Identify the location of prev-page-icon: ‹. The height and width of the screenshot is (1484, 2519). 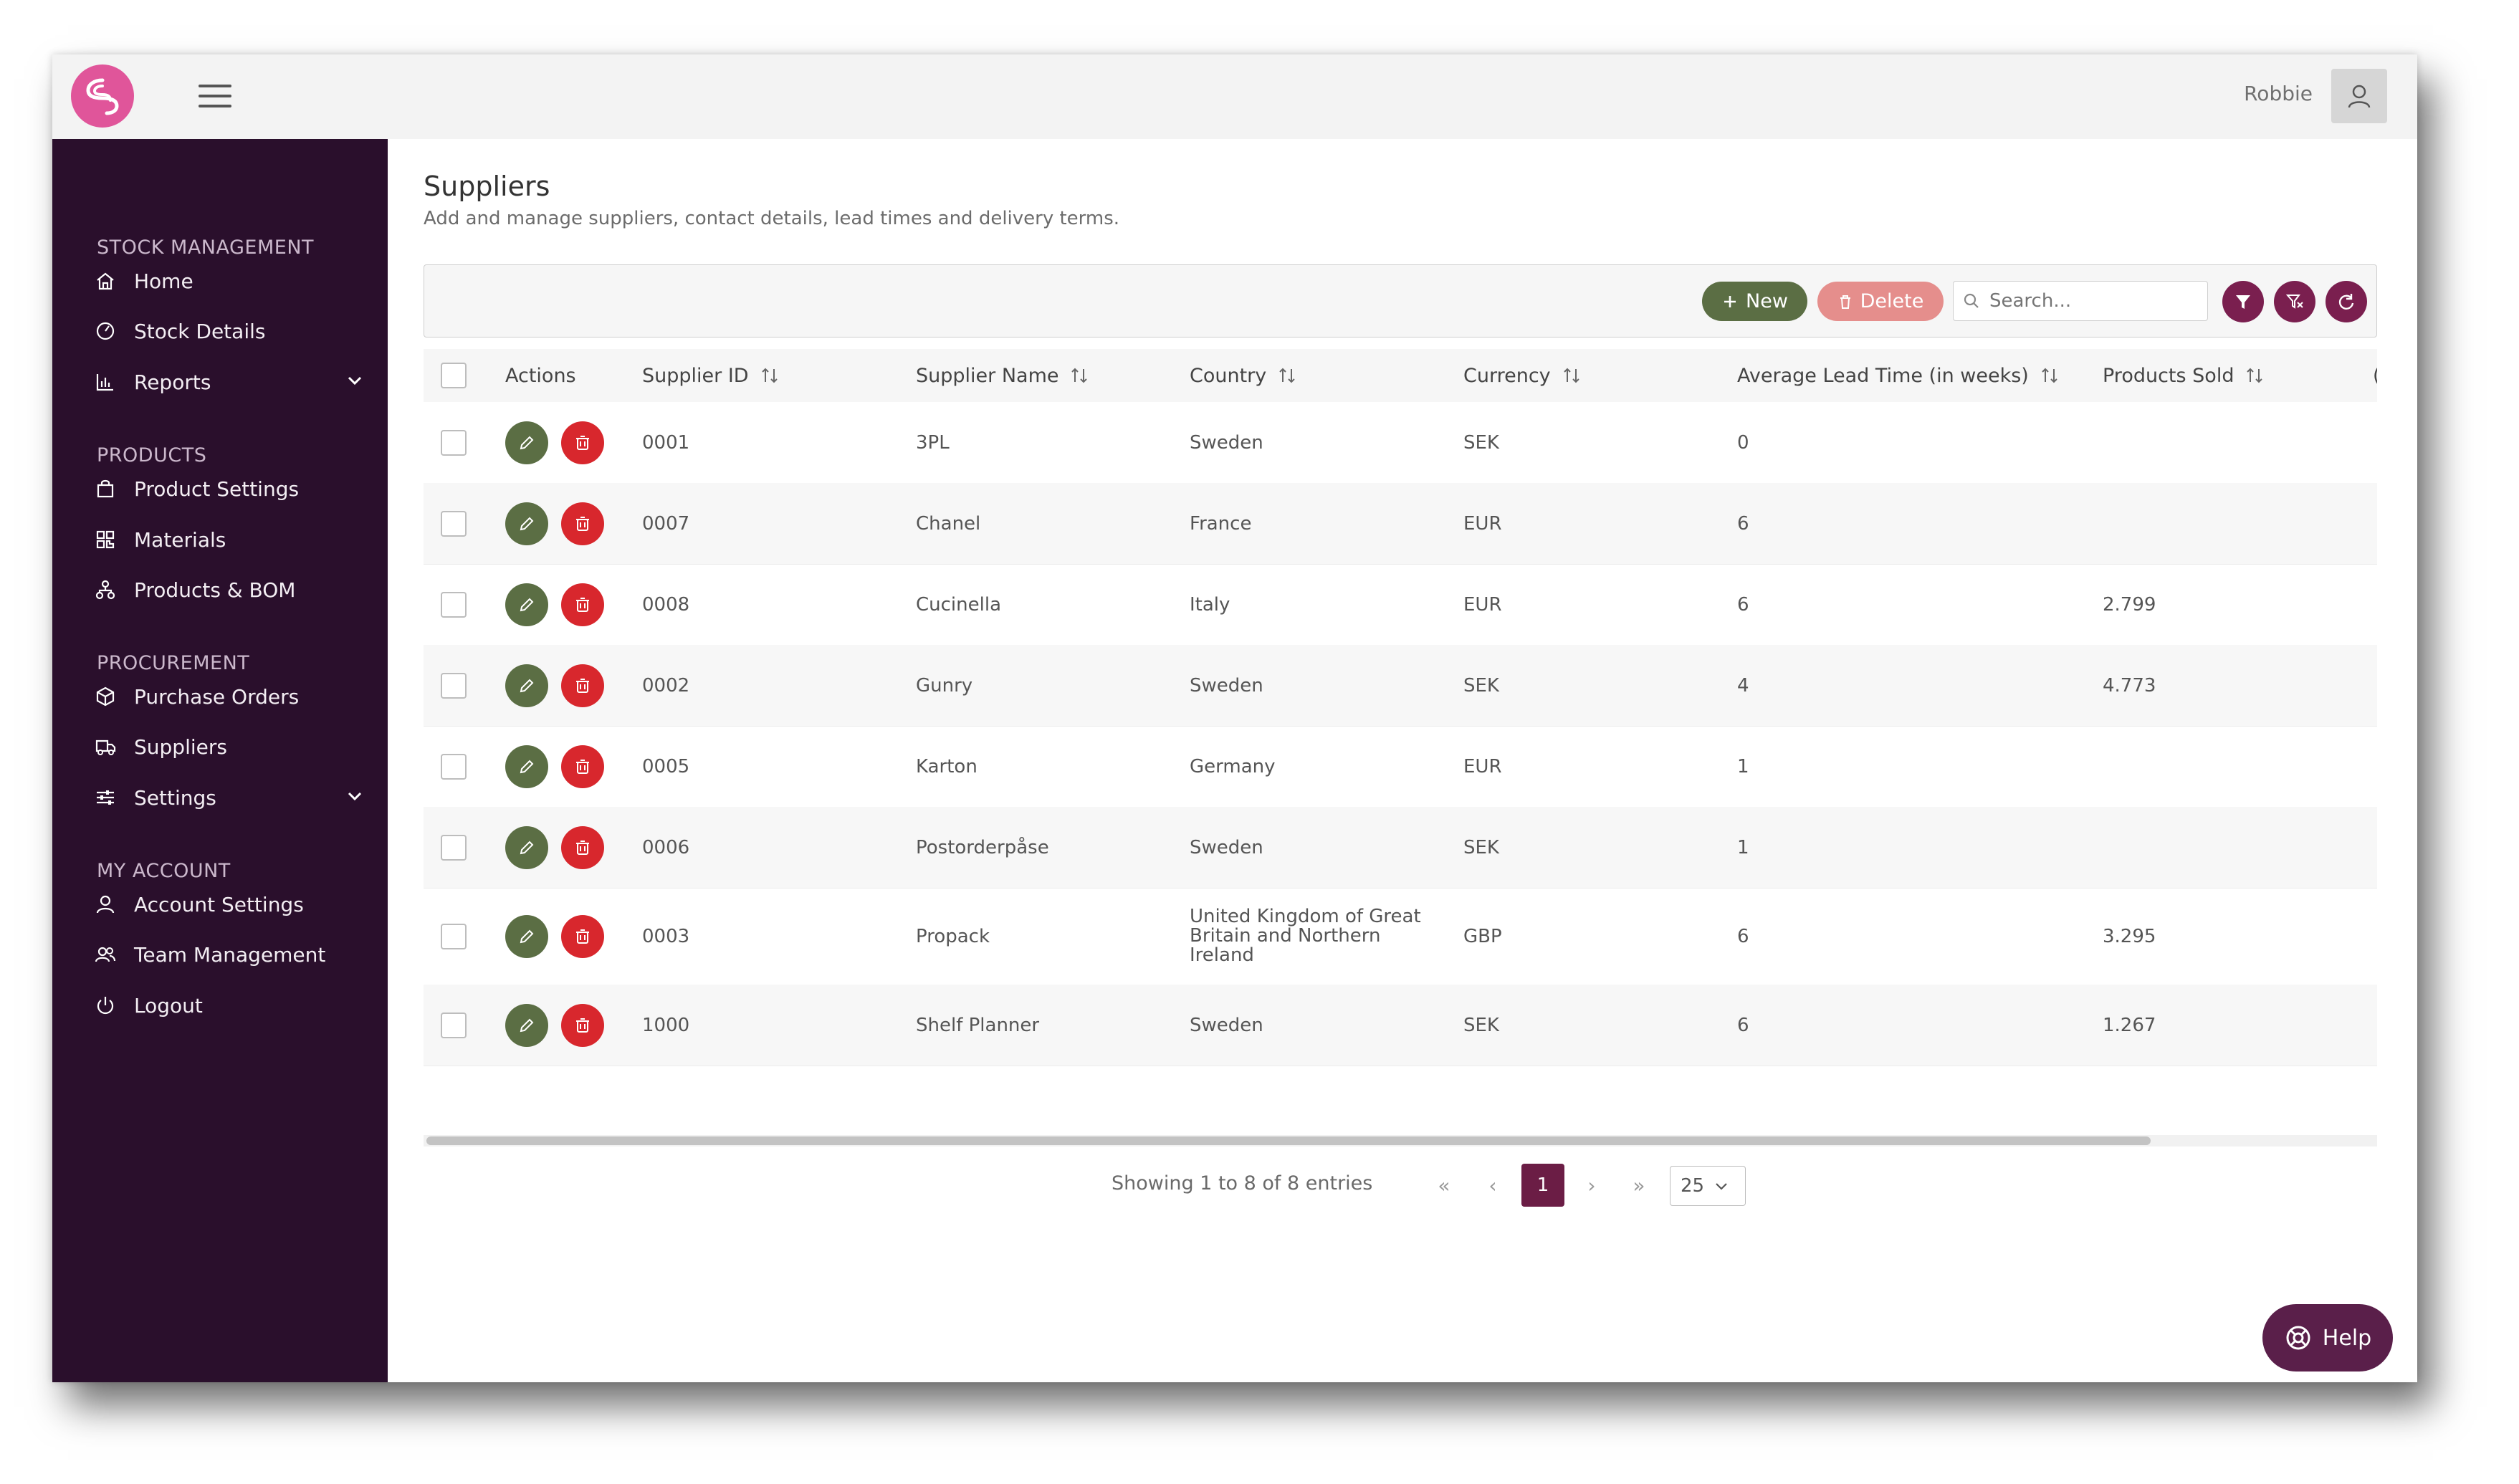
(1492, 1185).